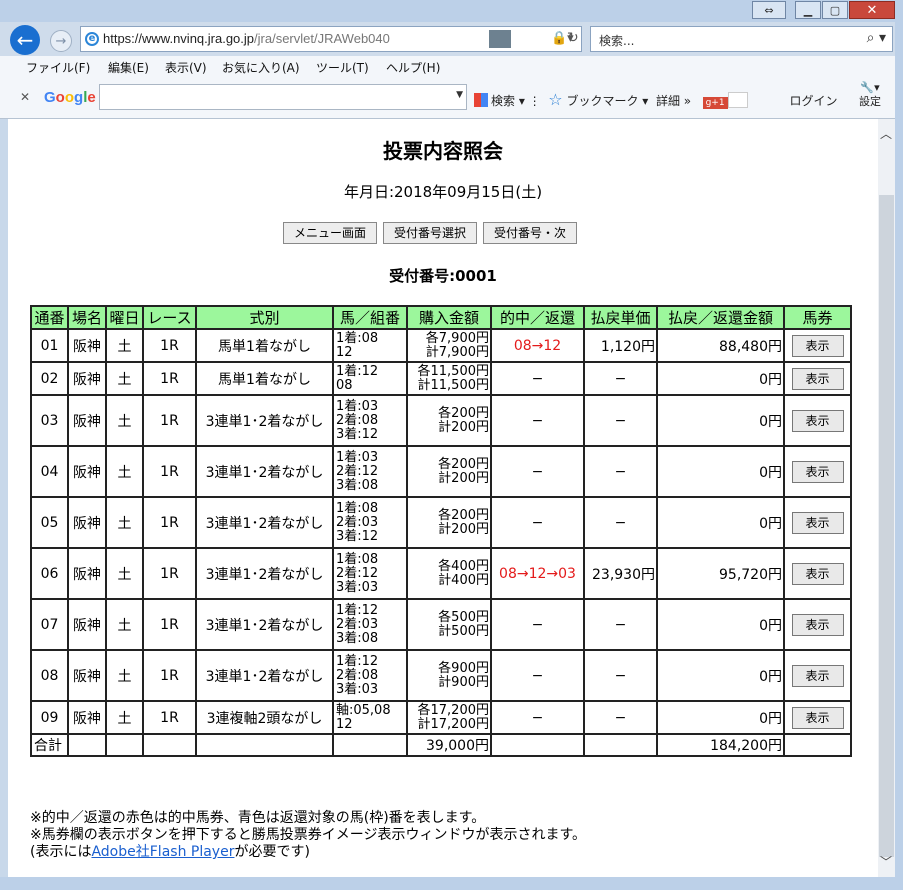 The image size is (903, 890). I want to click on maximize-button: ▢, so click(835, 10).